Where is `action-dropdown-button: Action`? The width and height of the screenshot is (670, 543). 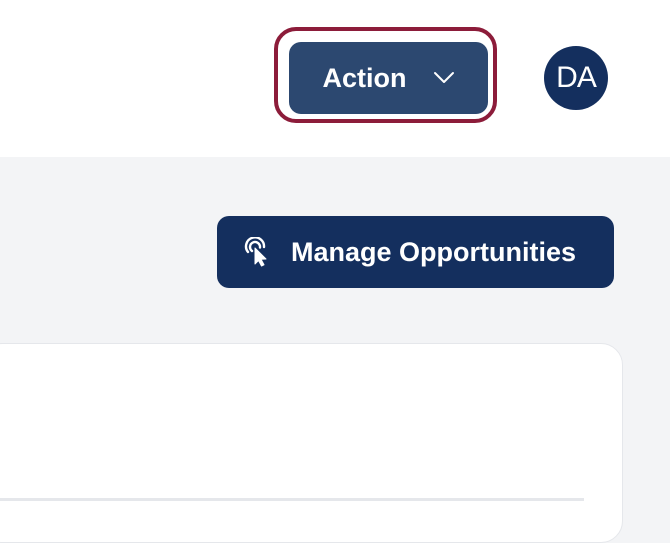
action-dropdown-button: Action is located at coordinates (388, 78).